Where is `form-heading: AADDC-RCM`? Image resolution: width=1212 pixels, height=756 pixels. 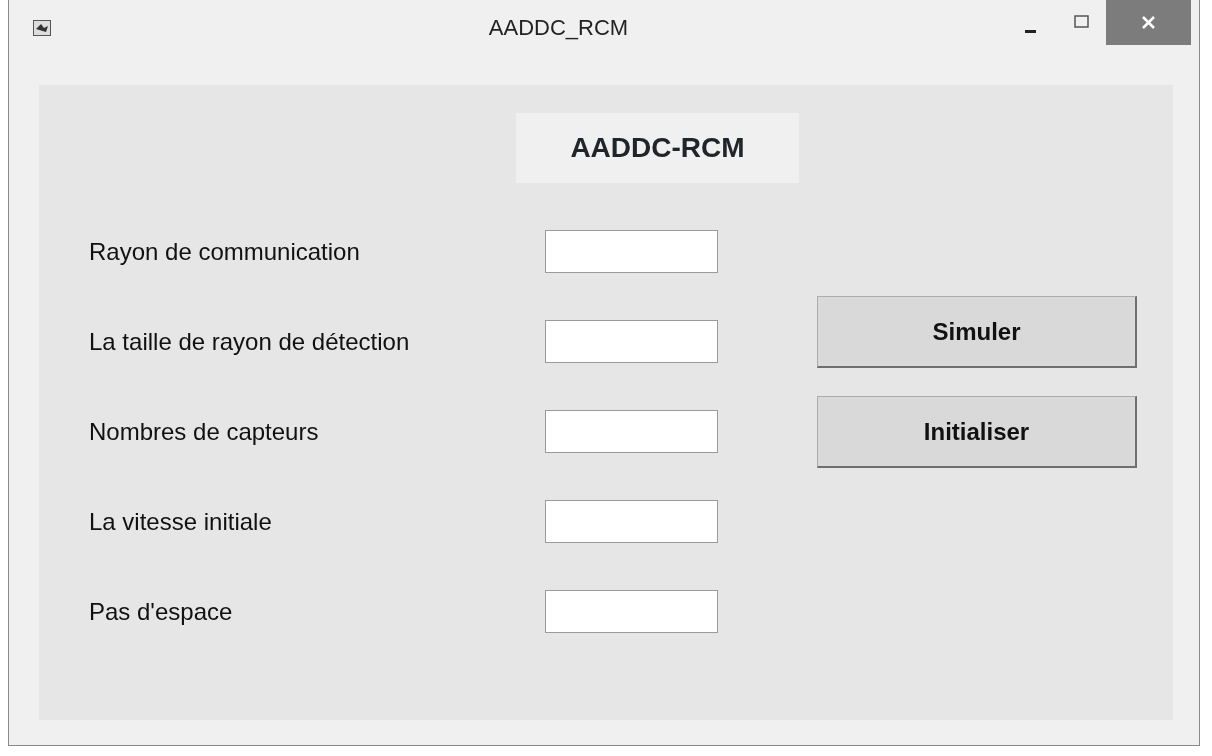
form-heading: AADDC-RCM is located at coordinates (657, 148).